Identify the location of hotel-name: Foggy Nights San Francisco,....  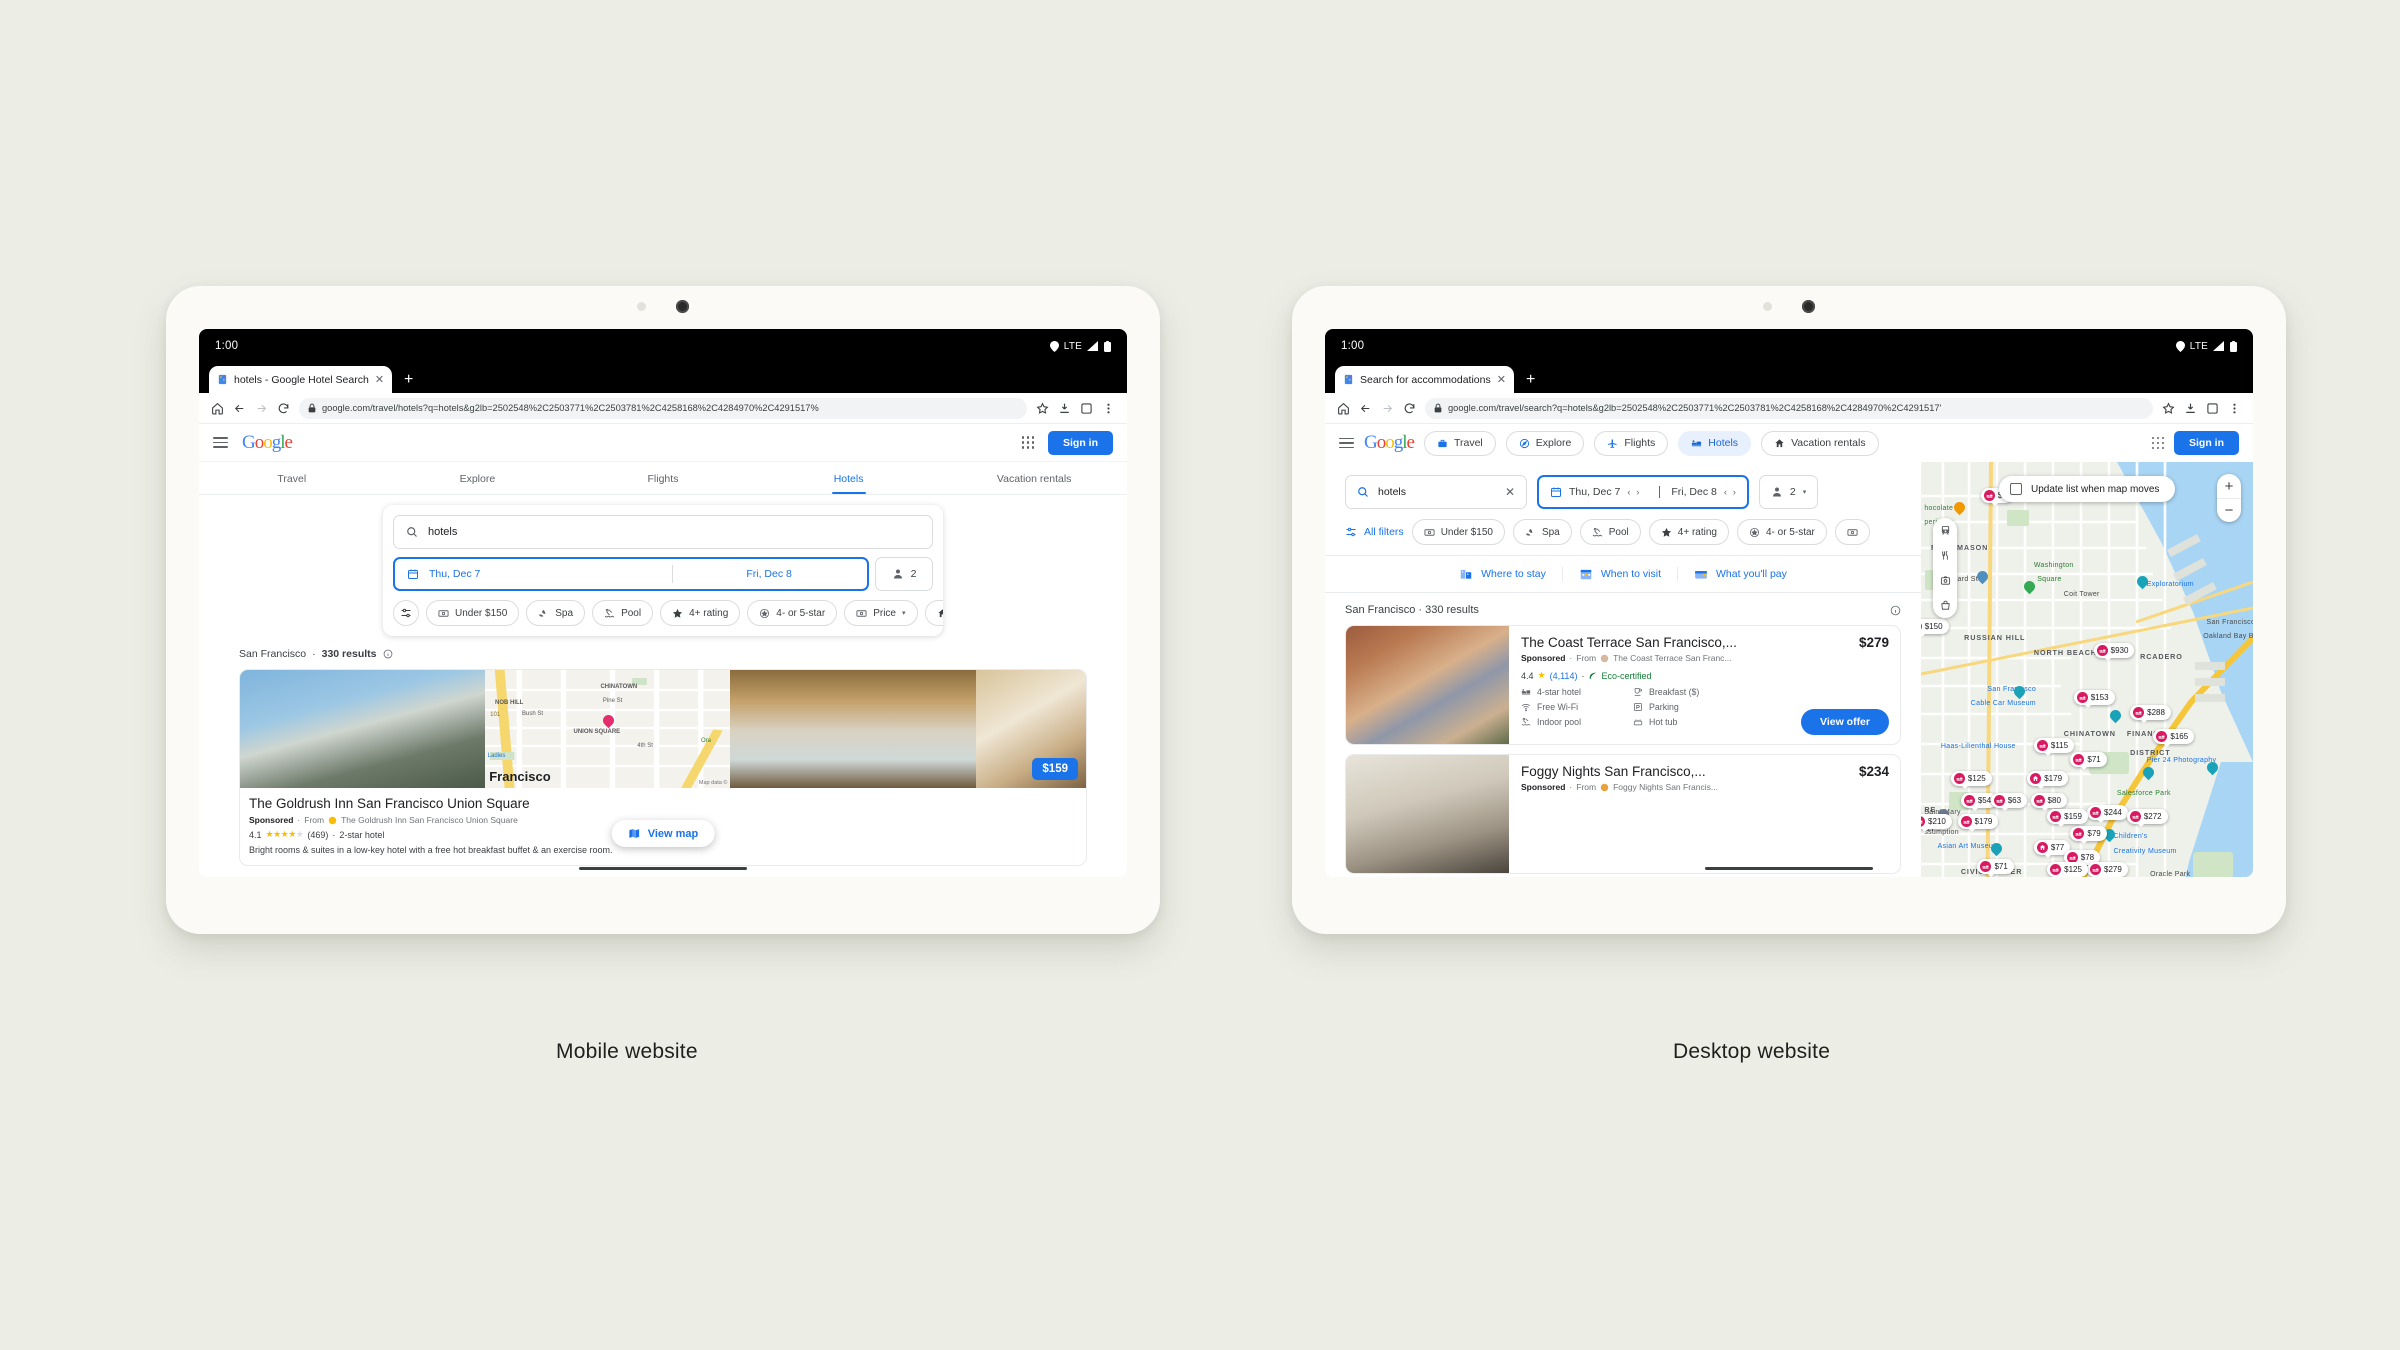
(1613, 771).